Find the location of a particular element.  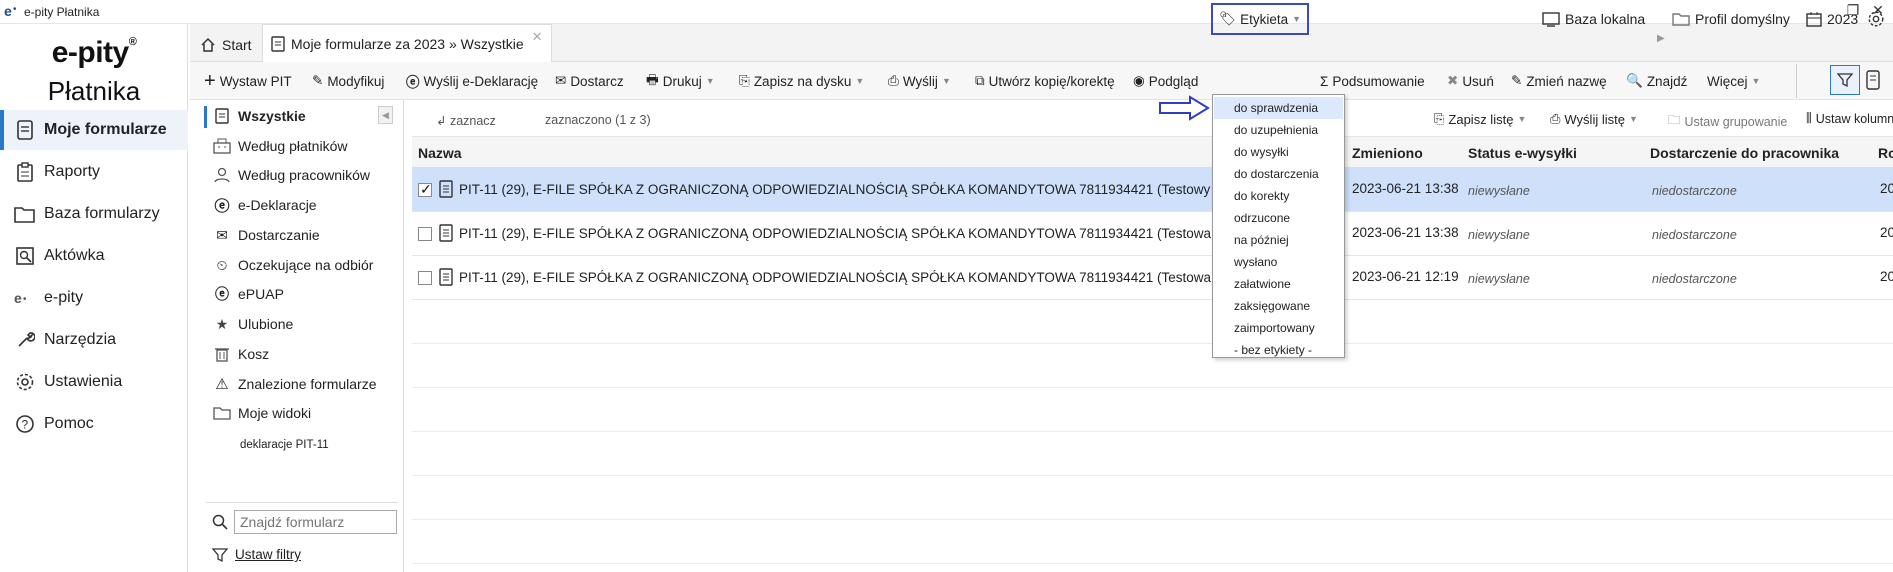

folder-wszystkie: Wszystkie is located at coordinates (303, 116).